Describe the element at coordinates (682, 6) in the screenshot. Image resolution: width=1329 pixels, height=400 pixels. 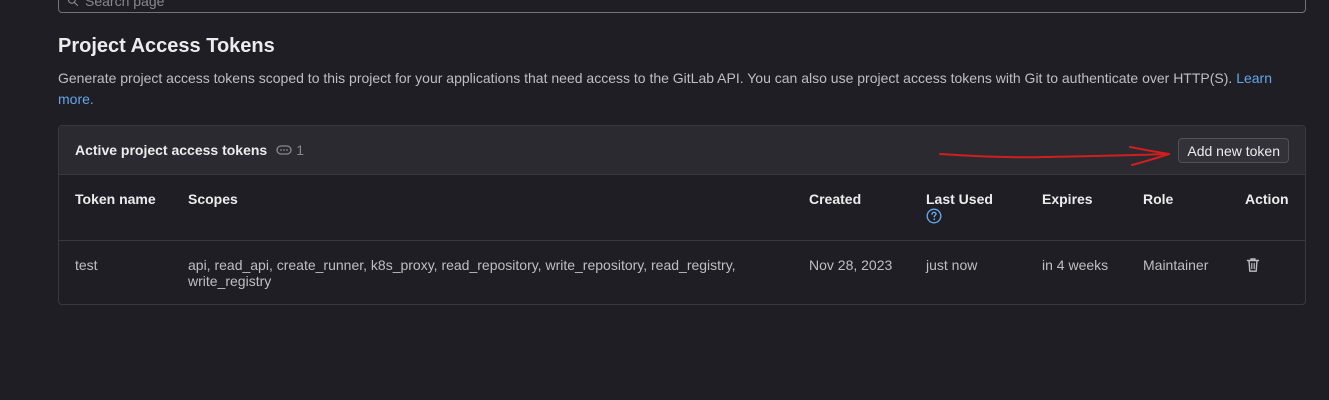
I see `search-bar` at that location.